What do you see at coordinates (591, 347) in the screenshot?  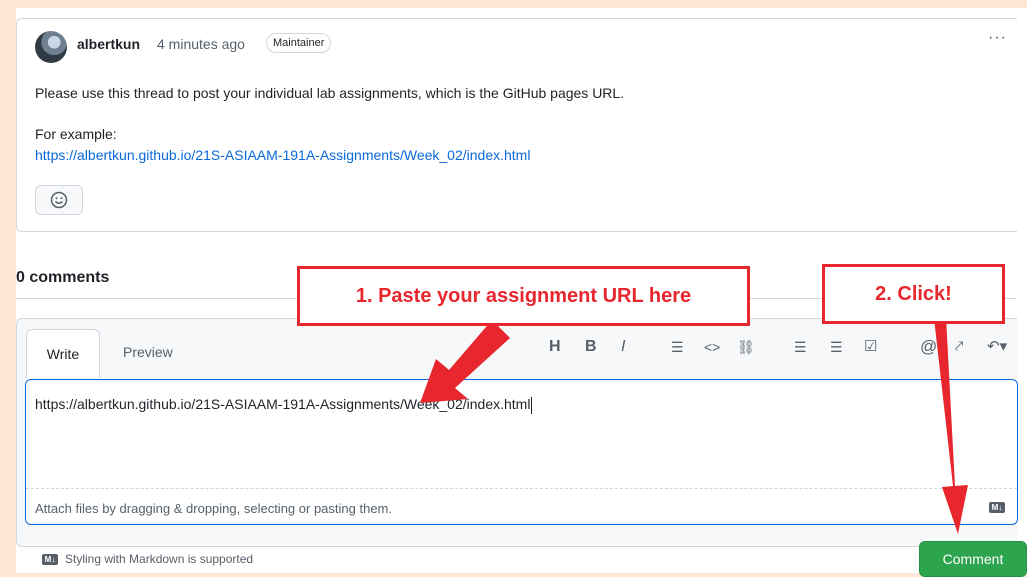 I see `bold-icon: B` at bounding box center [591, 347].